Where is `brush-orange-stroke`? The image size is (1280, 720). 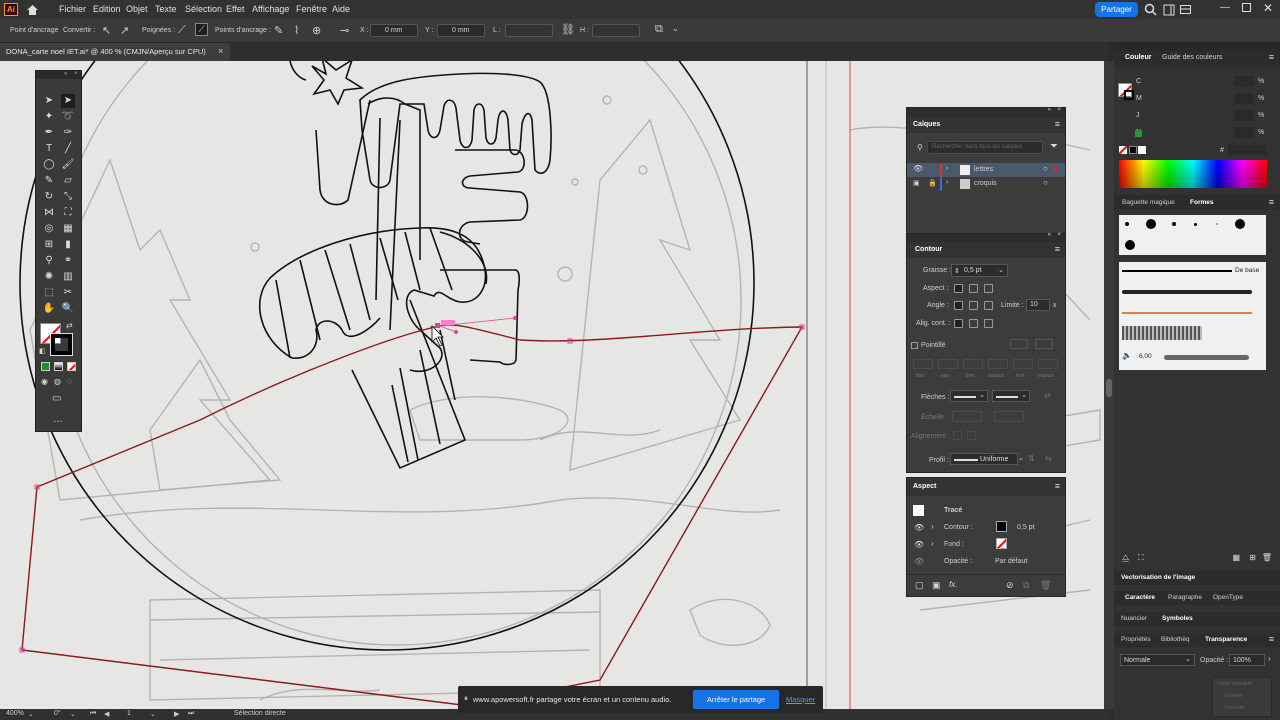 brush-orange-stroke is located at coordinates (1187, 313).